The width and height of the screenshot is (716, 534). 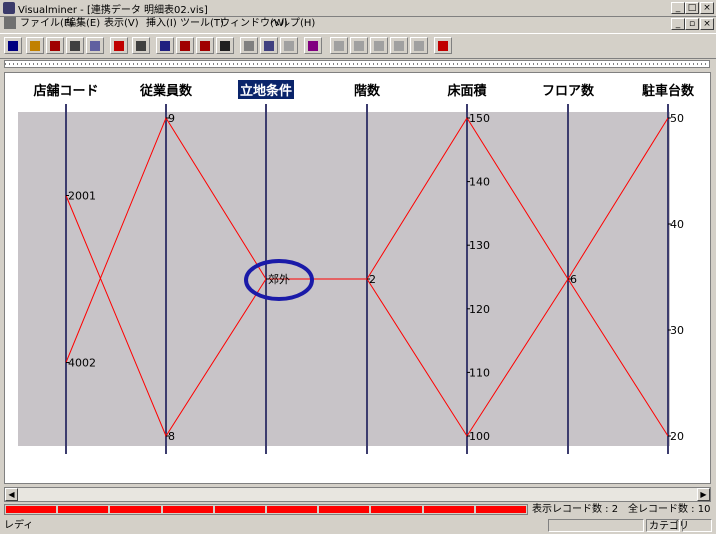 I want to click on axis-header: 床面積, so click(x=466, y=89).